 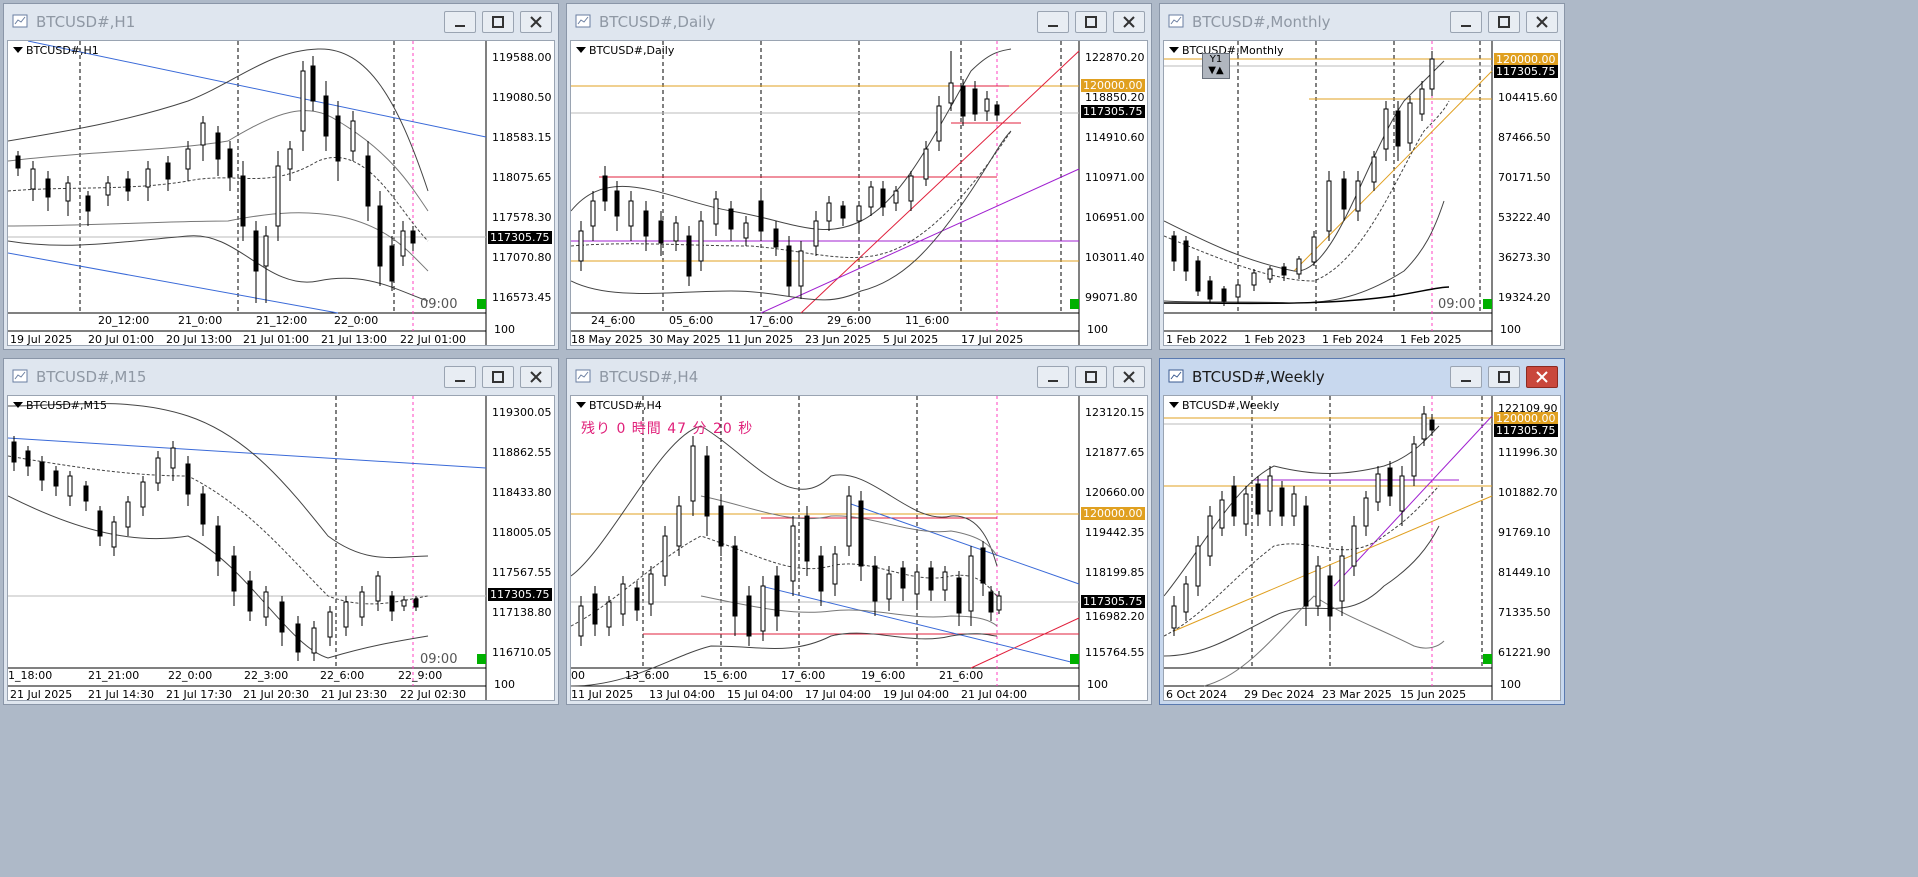 What do you see at coordinates (649, 377) in the screenshot?
I see `window-title: BTCUSD#,H4` at bounding box center [649, 377].